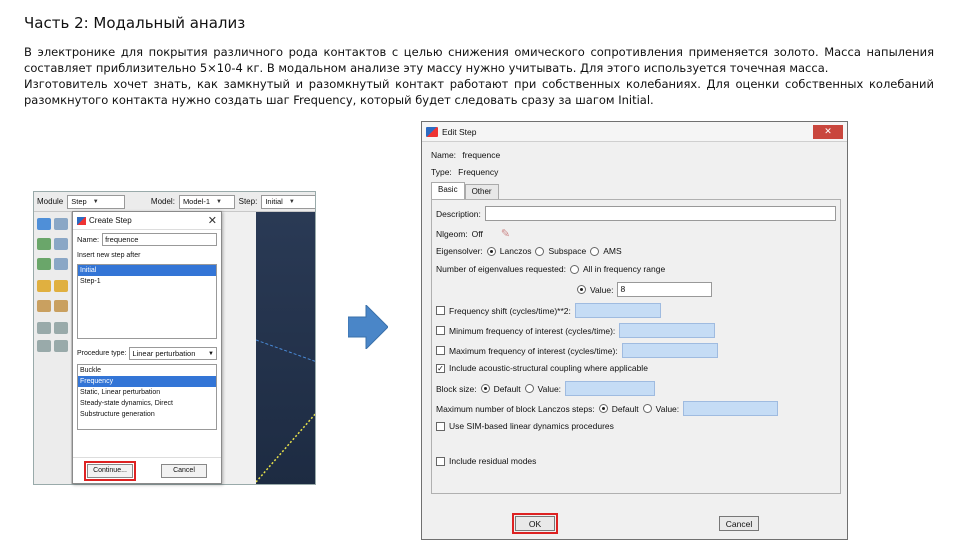  What do you see at coordinates (464, 172) in the screenshot?
I see `type-row: Type: Frequency` at bounding box center [464, 172].